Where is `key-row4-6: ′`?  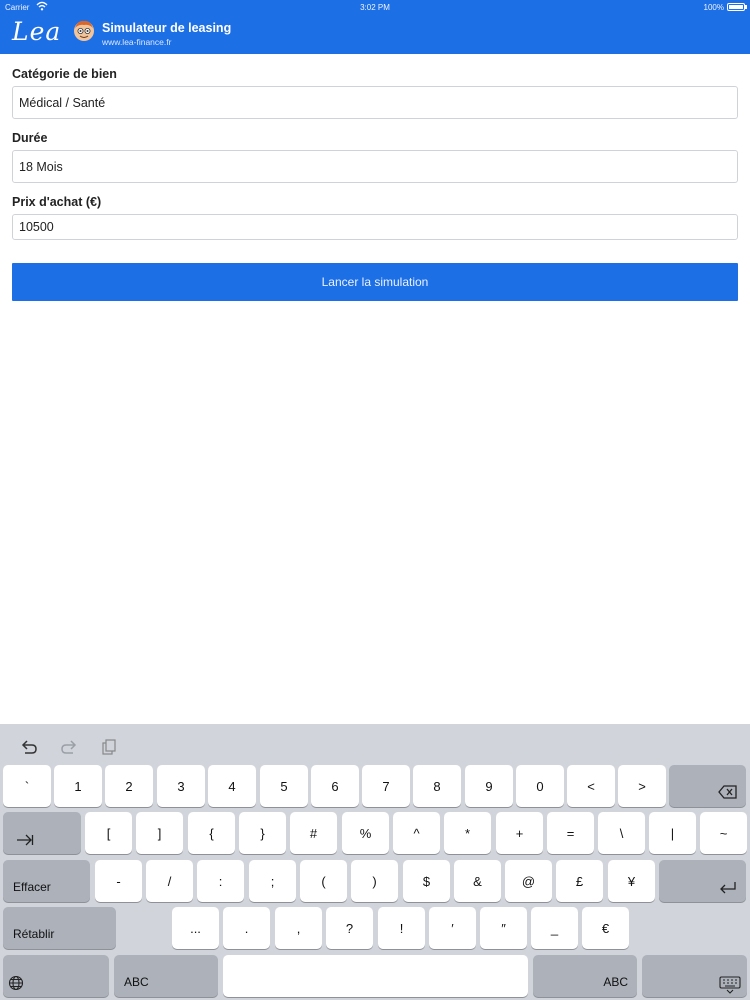
key-row4-6: ′ is located at coordinates (452, 928).